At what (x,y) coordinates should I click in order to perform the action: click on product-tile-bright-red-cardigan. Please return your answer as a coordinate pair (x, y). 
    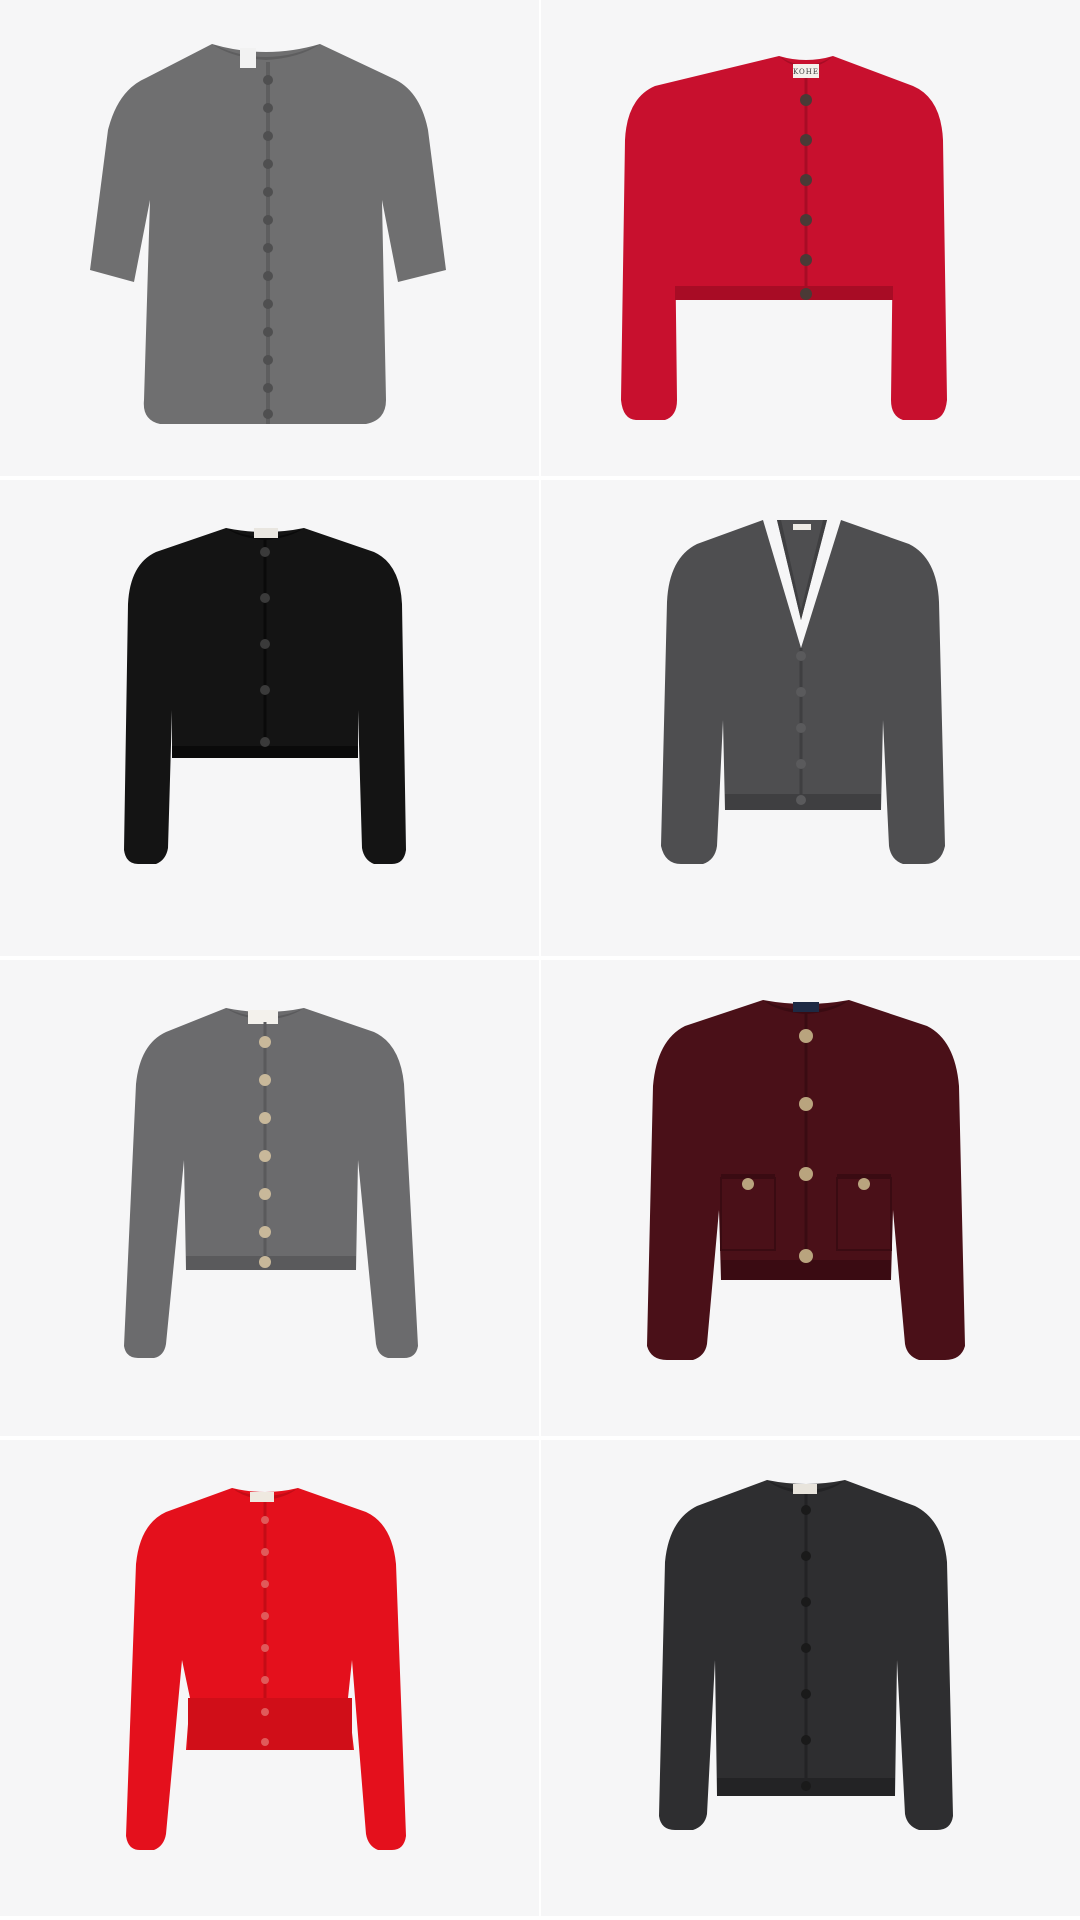
    Looking at the image, I should click on (269, 1678).